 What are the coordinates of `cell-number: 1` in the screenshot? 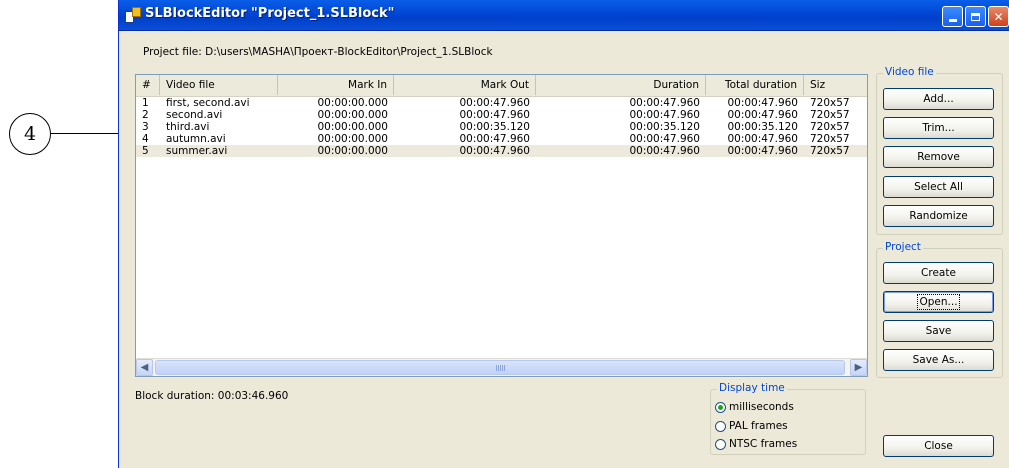 It's located at (145, 103).